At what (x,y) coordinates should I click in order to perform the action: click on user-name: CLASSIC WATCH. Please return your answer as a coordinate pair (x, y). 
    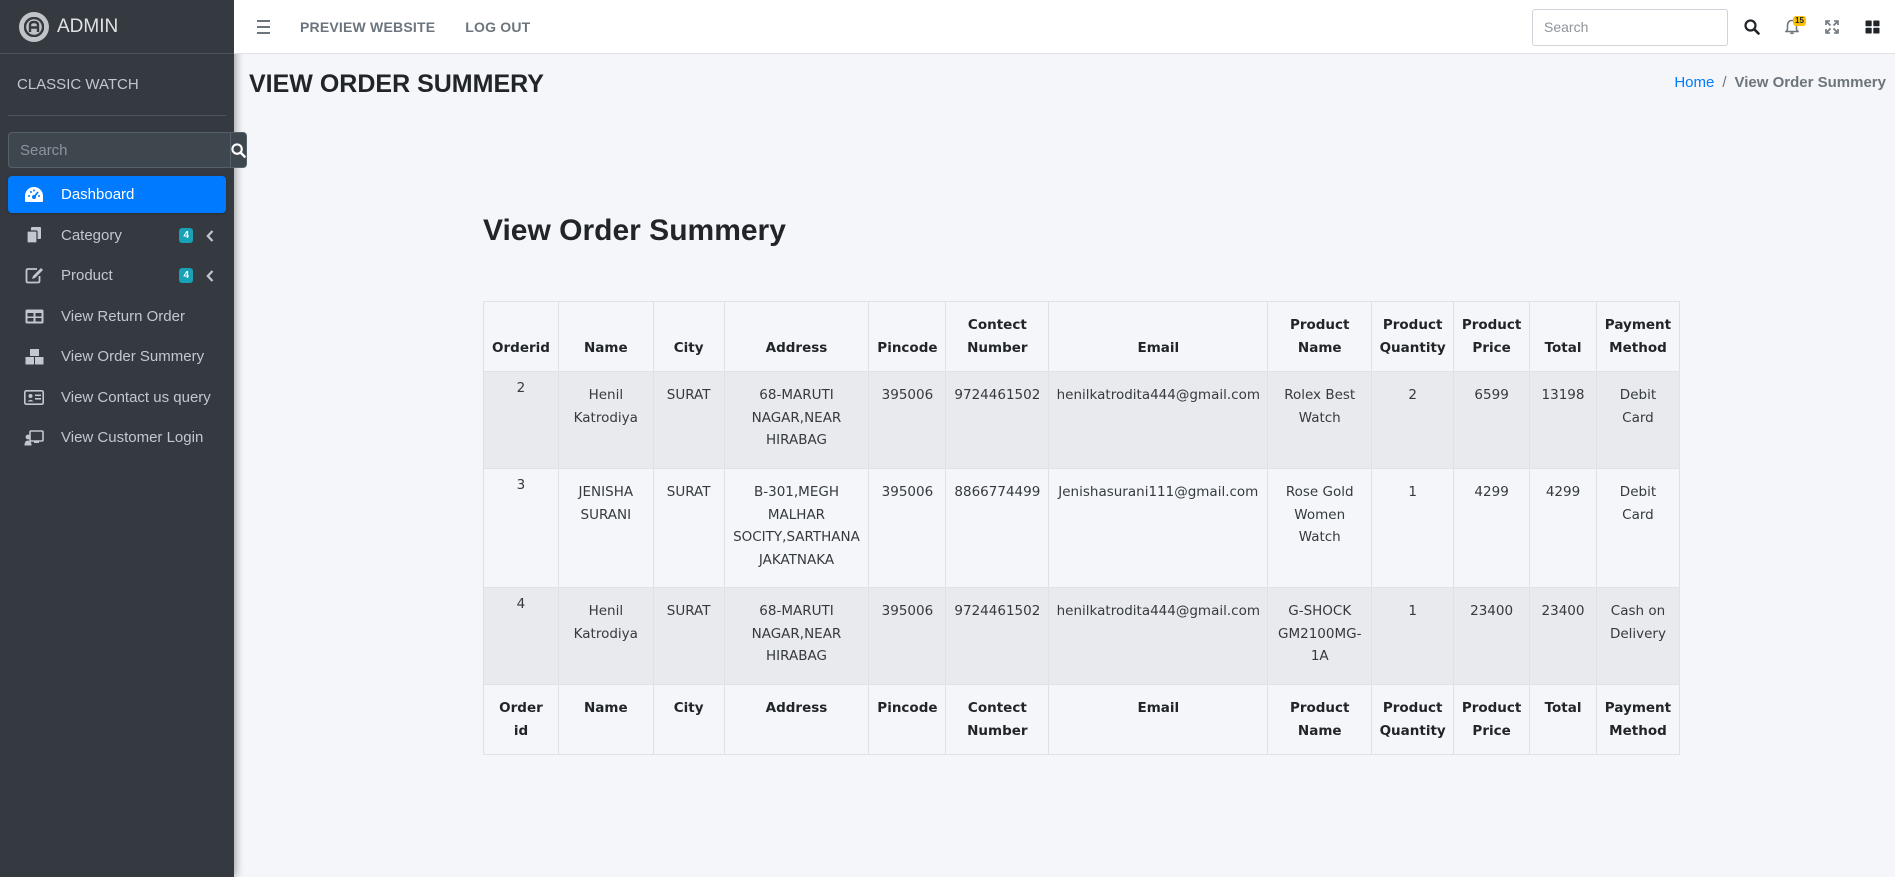
    Looking at the image, I should click on (78, 84).